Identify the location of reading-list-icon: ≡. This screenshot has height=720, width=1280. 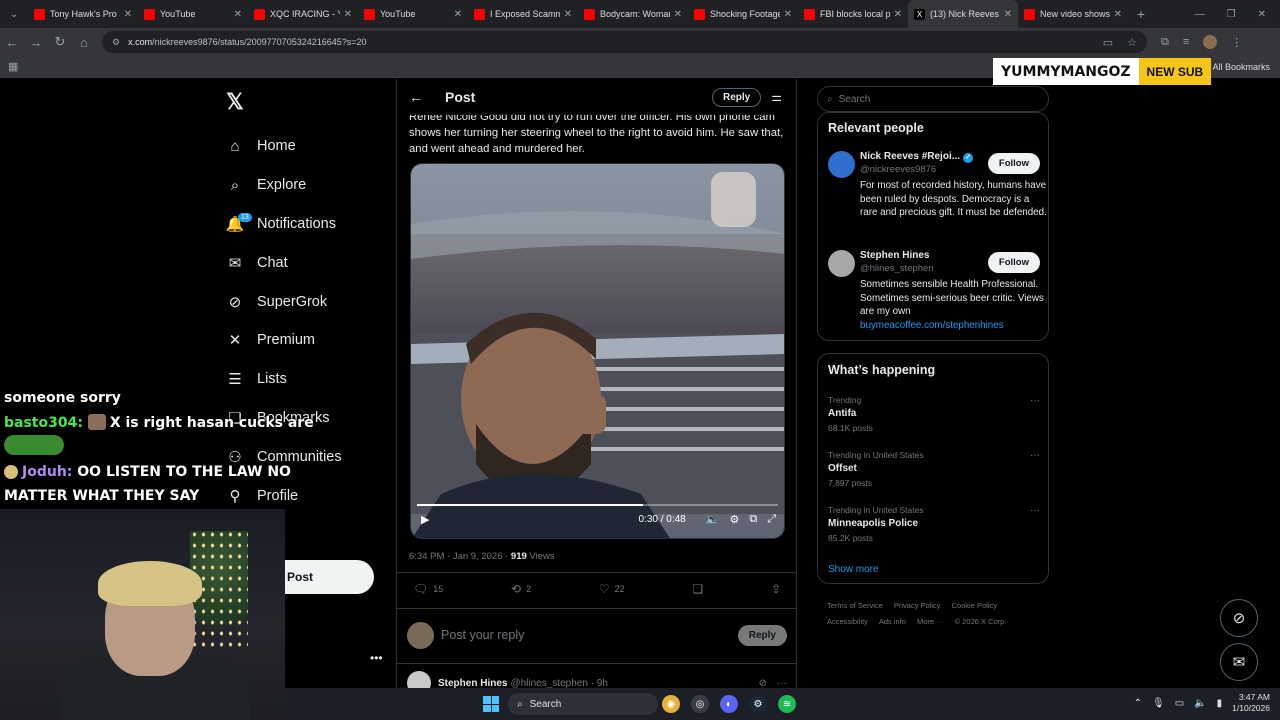
(1186, 42).